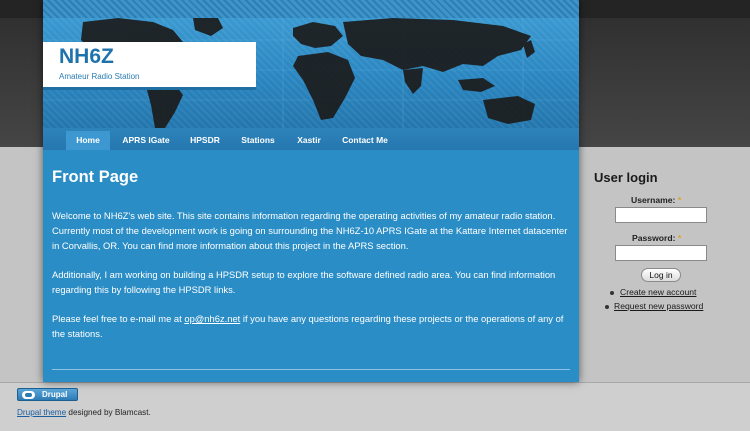 The width and height of the screenshot is (750, 431). Describe the element at coordinates (99, 76) in the screenshot. I see `site-slogan: Amateur Radio Station` at that location.